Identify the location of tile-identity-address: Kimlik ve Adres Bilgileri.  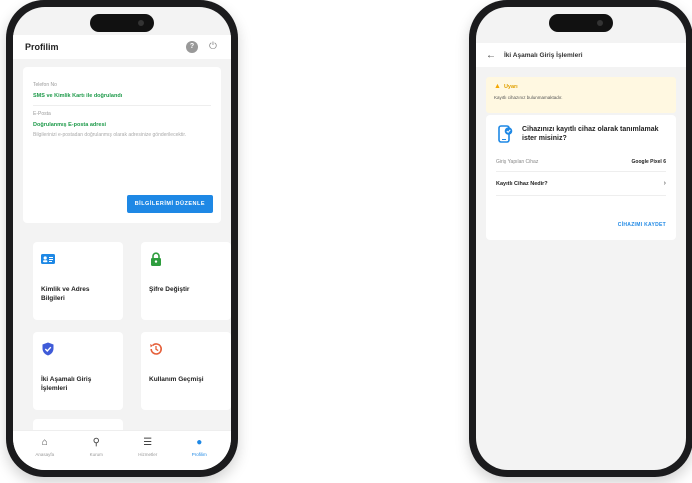
(78, 281).